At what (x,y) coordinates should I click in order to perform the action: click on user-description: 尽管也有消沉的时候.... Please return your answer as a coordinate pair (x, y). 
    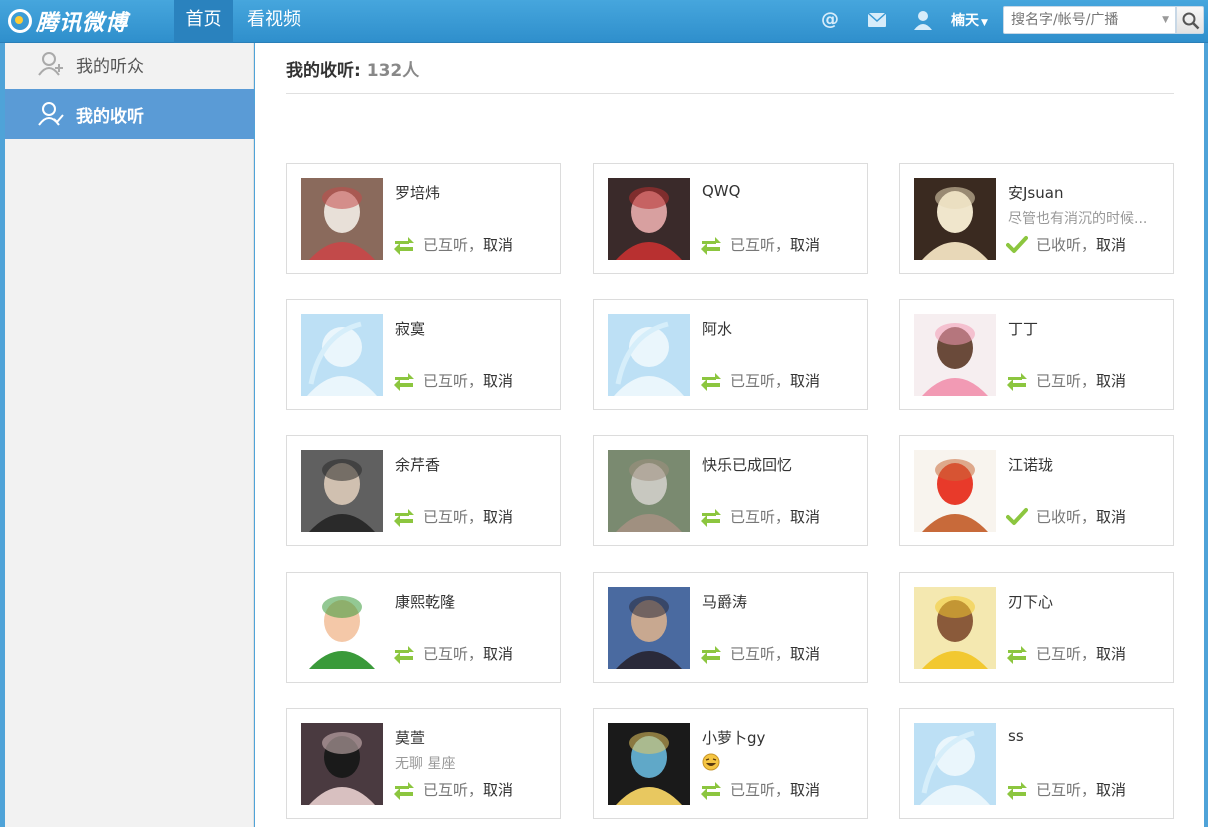
    Looking at the image, I should click on (1078, 219).